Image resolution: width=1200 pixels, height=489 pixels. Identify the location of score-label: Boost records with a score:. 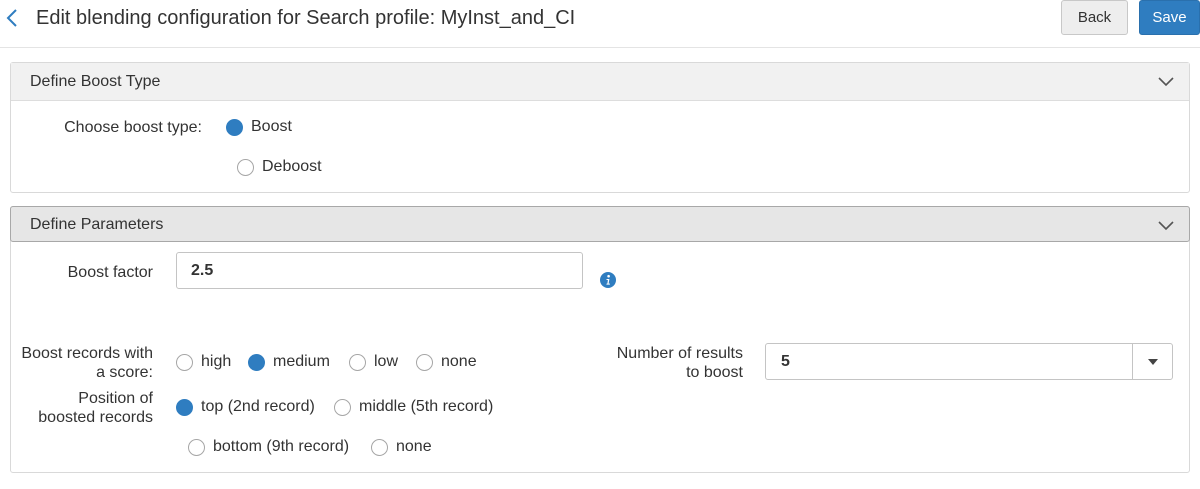
(81, 363).